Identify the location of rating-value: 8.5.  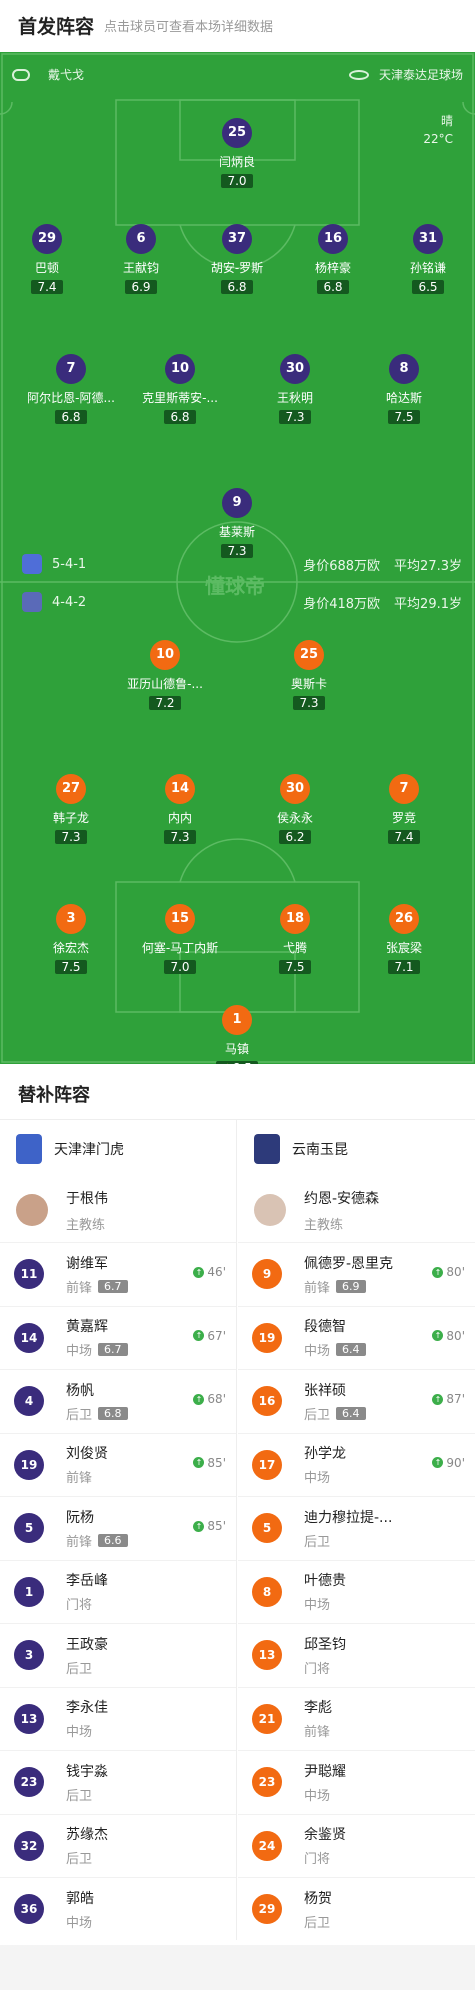
(242, 1062).